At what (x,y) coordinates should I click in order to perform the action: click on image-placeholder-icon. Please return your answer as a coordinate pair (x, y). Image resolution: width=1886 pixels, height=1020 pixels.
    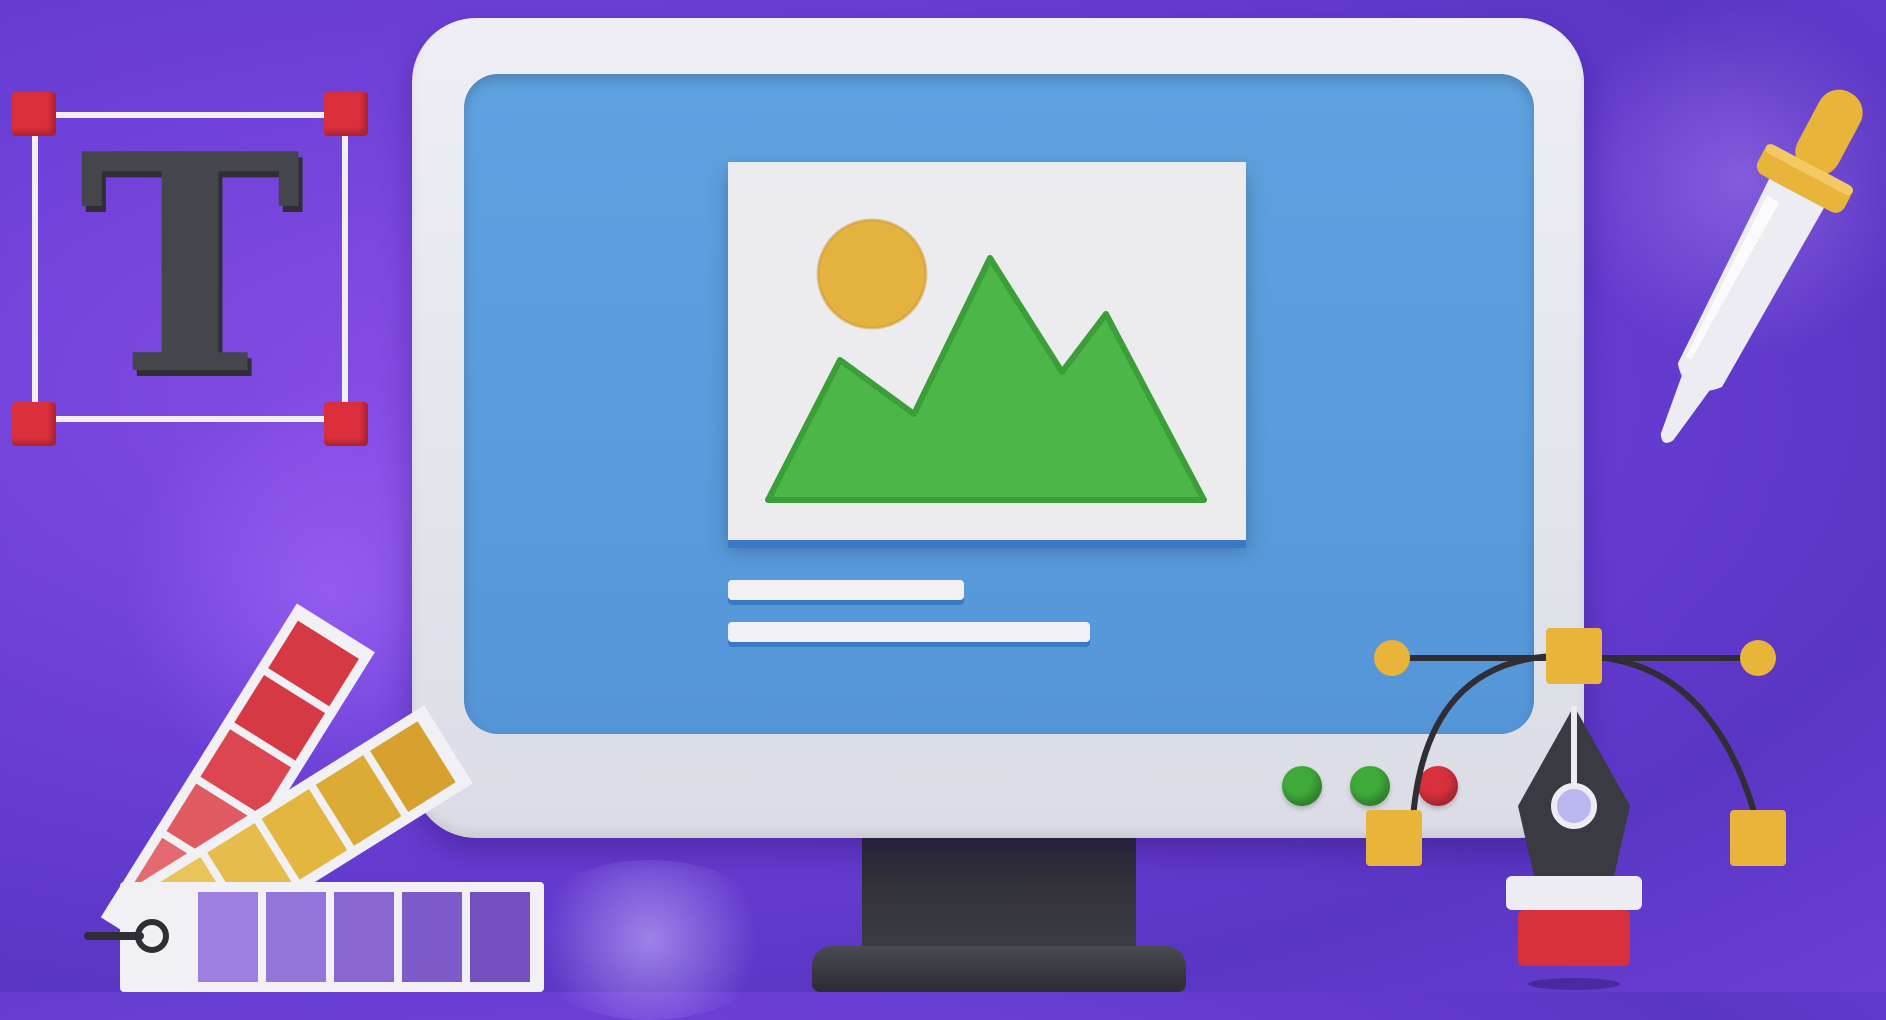
    Looking at the image, I should click on (987, 351).